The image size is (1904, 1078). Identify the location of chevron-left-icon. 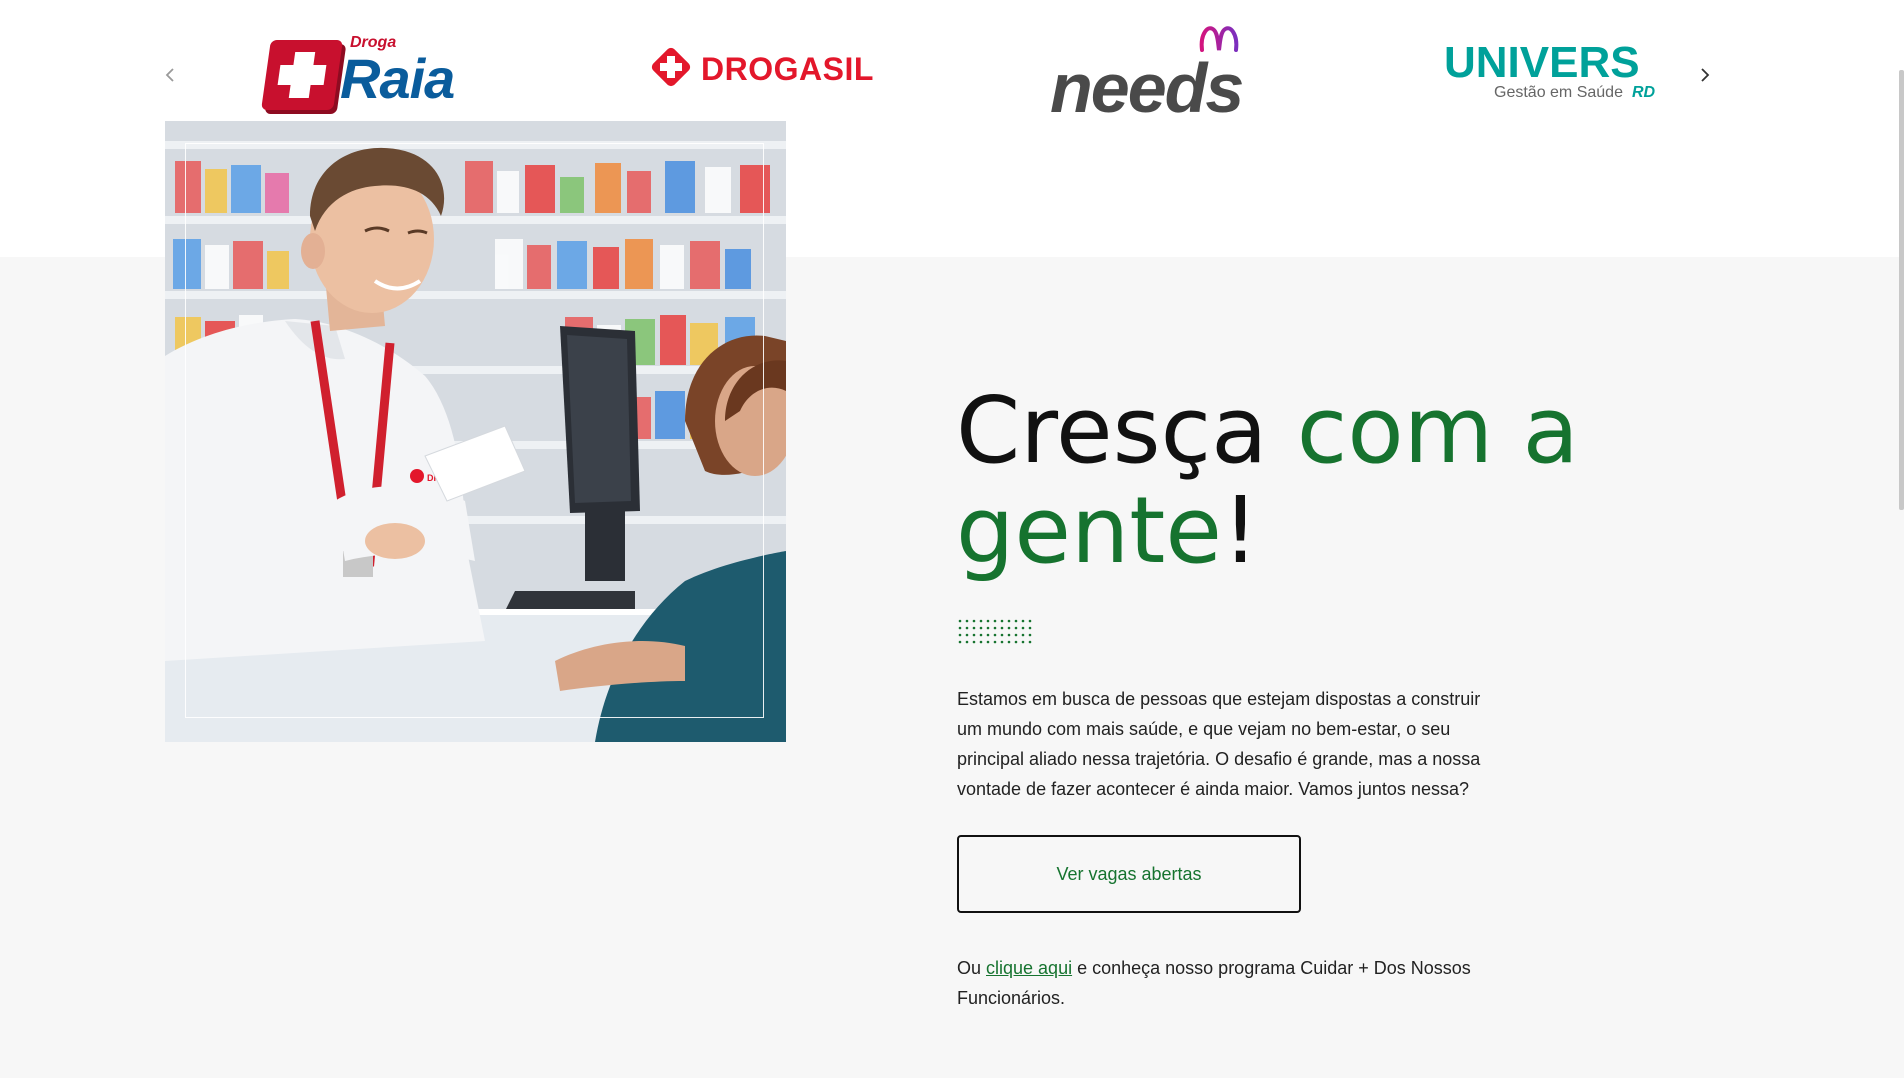
(169, 75).